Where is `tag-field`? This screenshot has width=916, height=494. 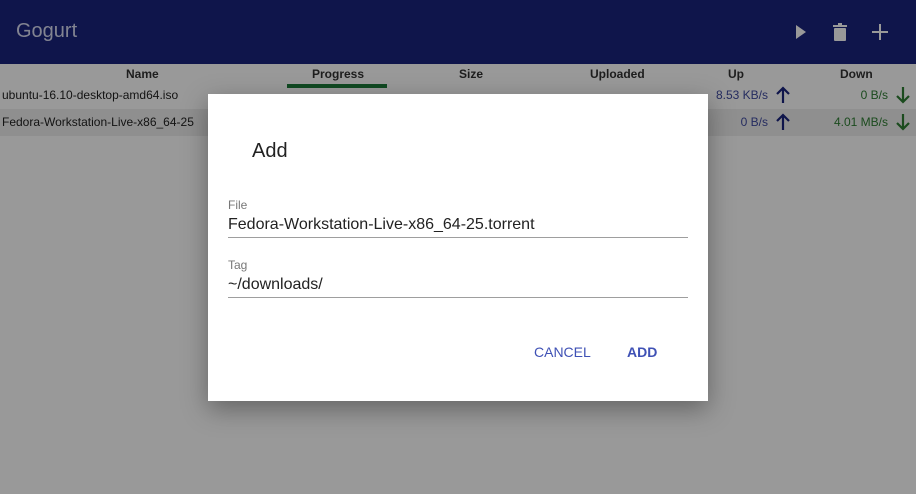
tag-field is located at coordinates (458, 285).